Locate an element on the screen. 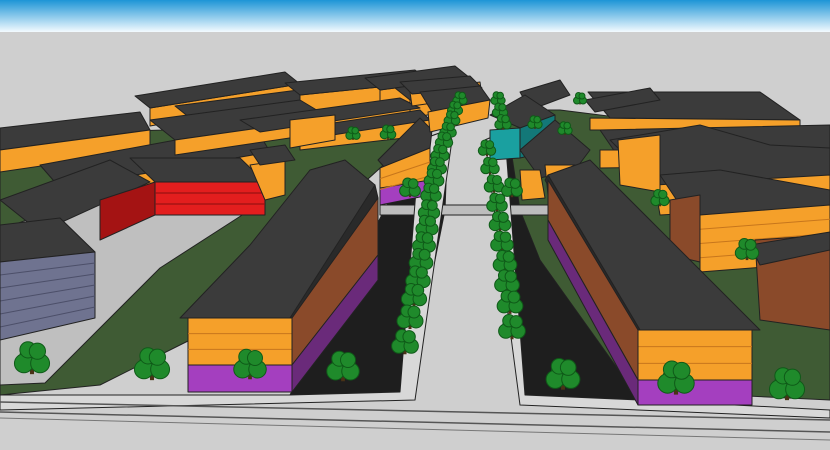 The width and height of the screenshot is (830, 450). main-right-upper-floors is located at coordinates (695, 355).